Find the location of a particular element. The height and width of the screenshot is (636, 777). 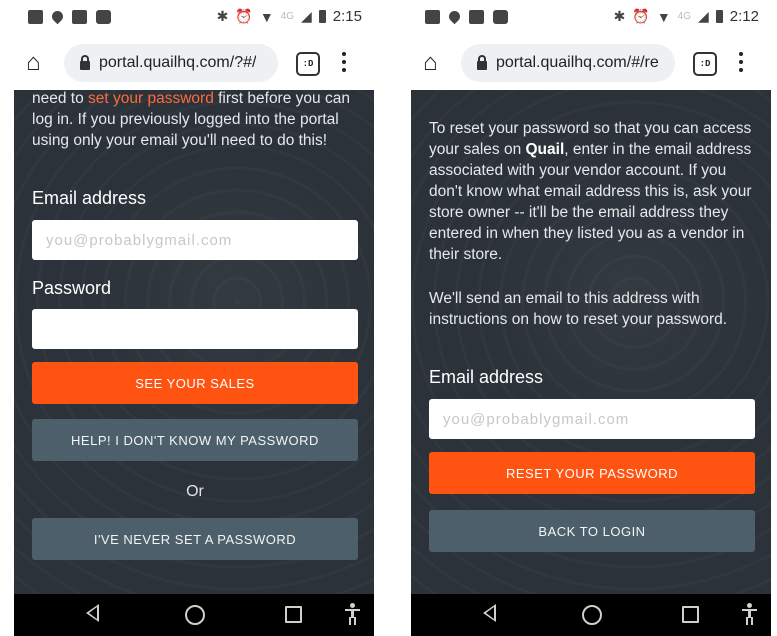

never-set-password-button: I'VE NEVER SET A PASSWORD is located at coordinates (195, 539).